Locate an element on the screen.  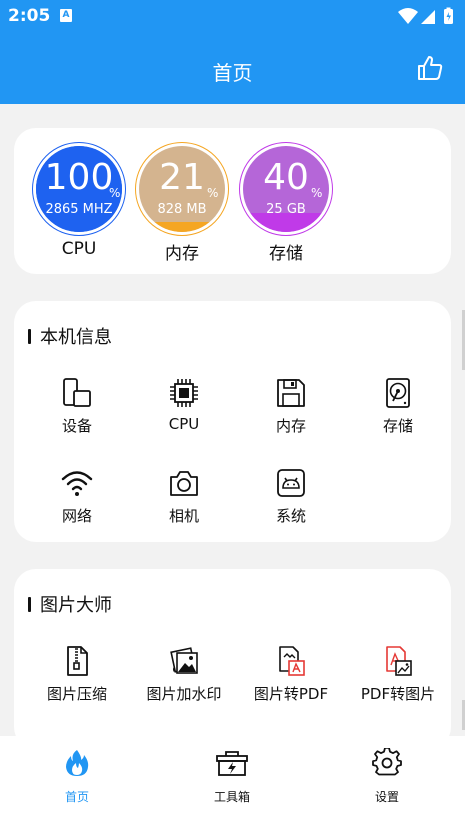
status-bar: 2:05 A is located at coordinates (232, 16).